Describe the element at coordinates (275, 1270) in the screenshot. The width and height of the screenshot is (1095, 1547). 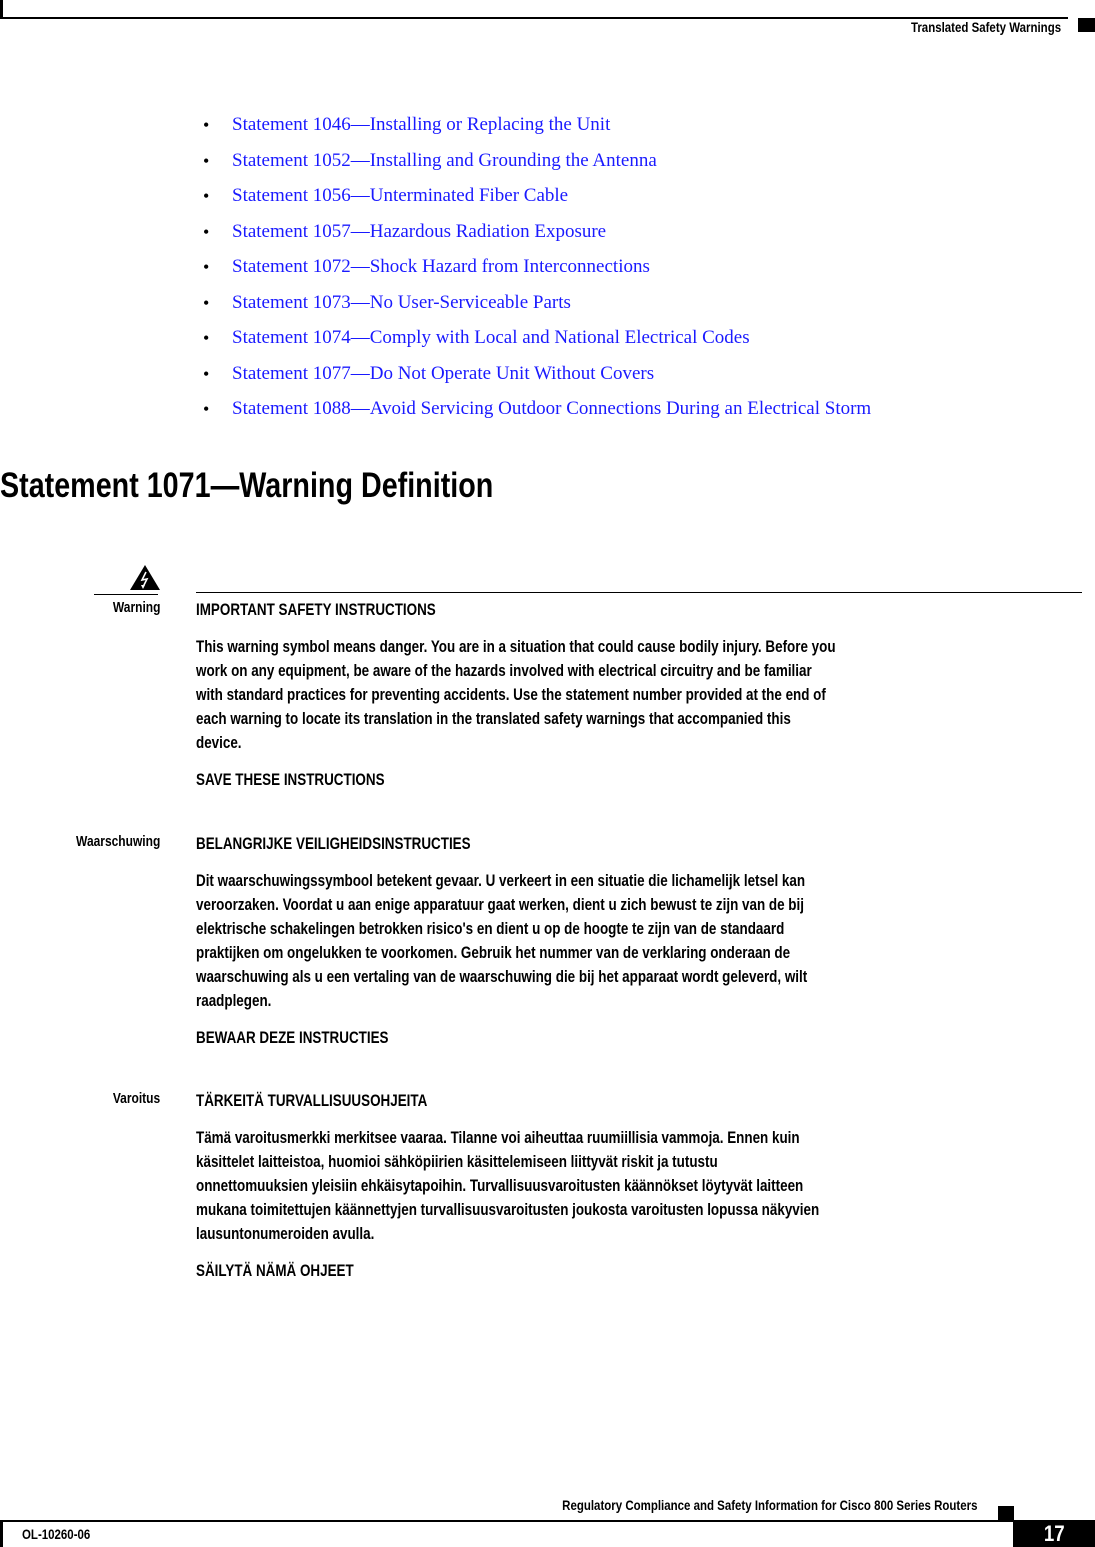
I see `save-instructions: SÄILYTÄ NÄMÄ OHJEET` at that location.